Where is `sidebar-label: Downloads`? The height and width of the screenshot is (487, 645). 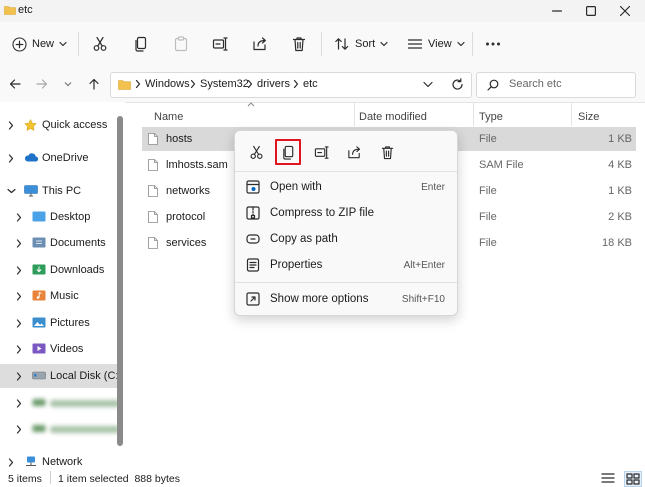
sidebar-label: Downloads is located at coordinates (77, 270).